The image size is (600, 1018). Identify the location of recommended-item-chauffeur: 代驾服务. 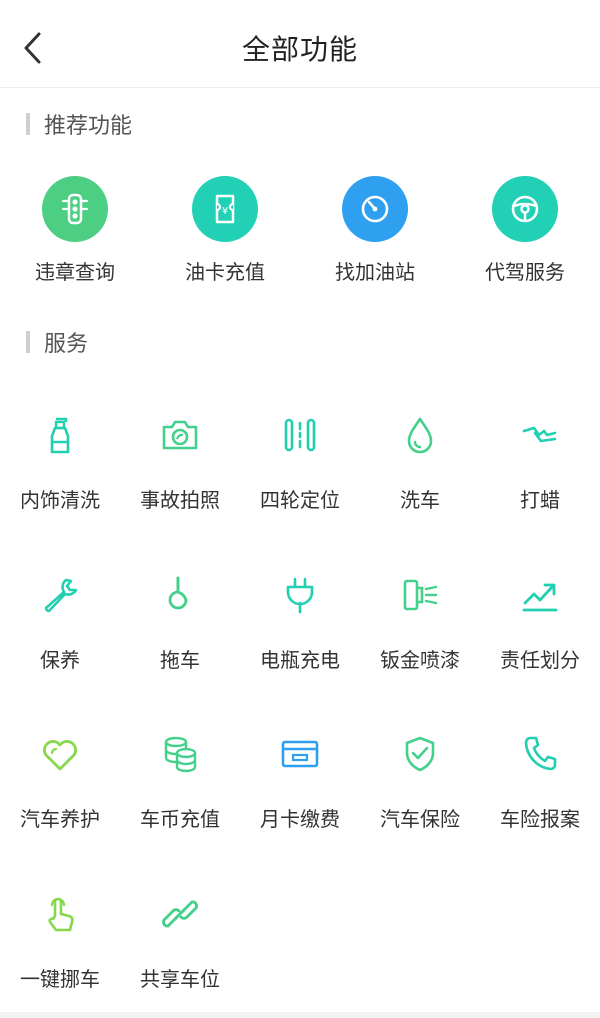
(525, 236).